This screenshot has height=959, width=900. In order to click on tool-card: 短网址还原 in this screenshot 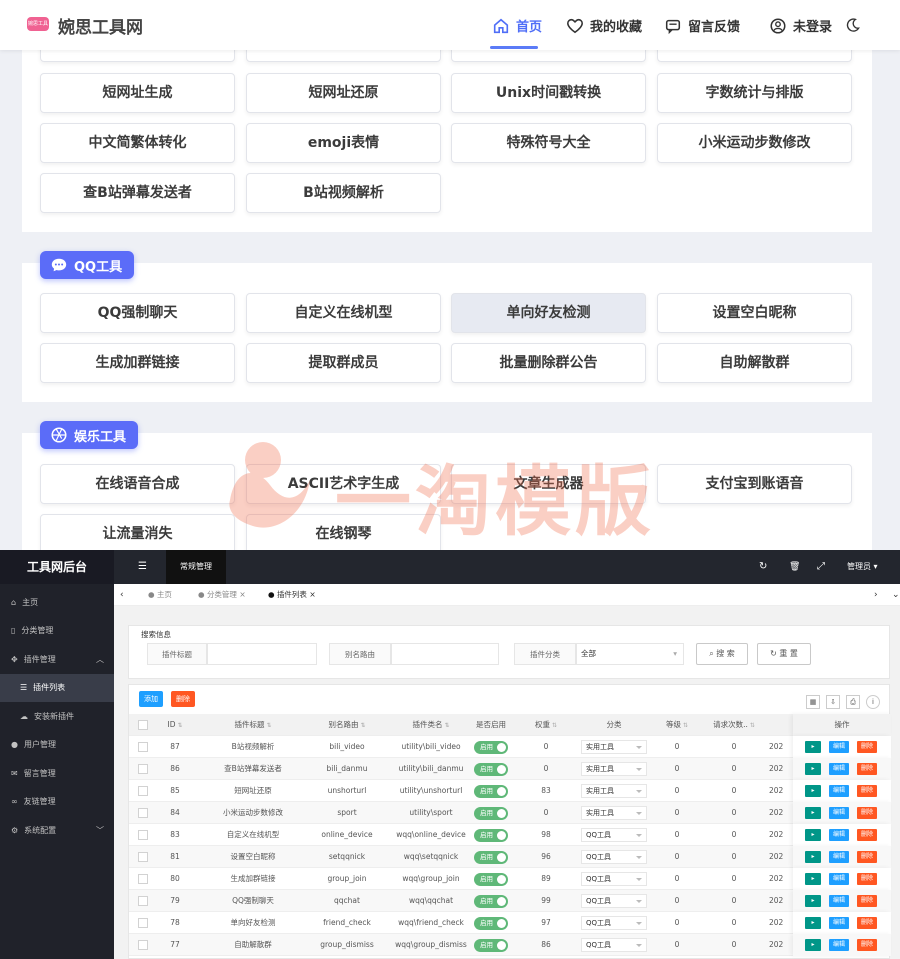, I will do `click(343, 93)`.